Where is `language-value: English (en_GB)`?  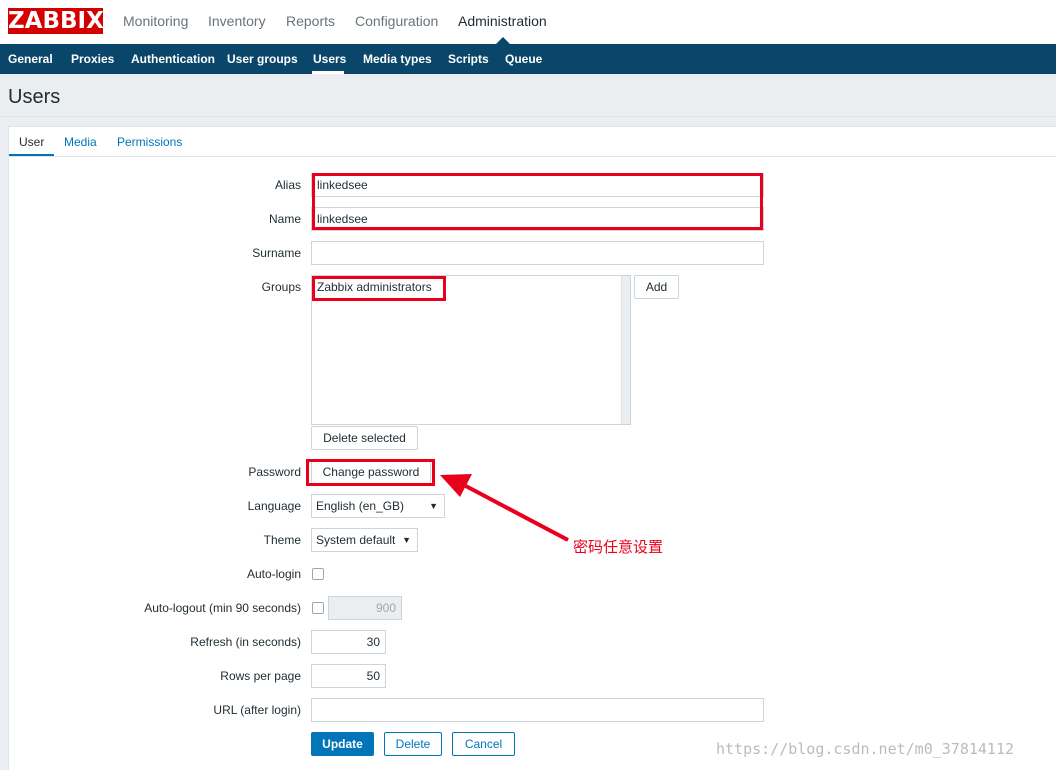
language-value: English (en_GB) is located at coordinates (360, 506).